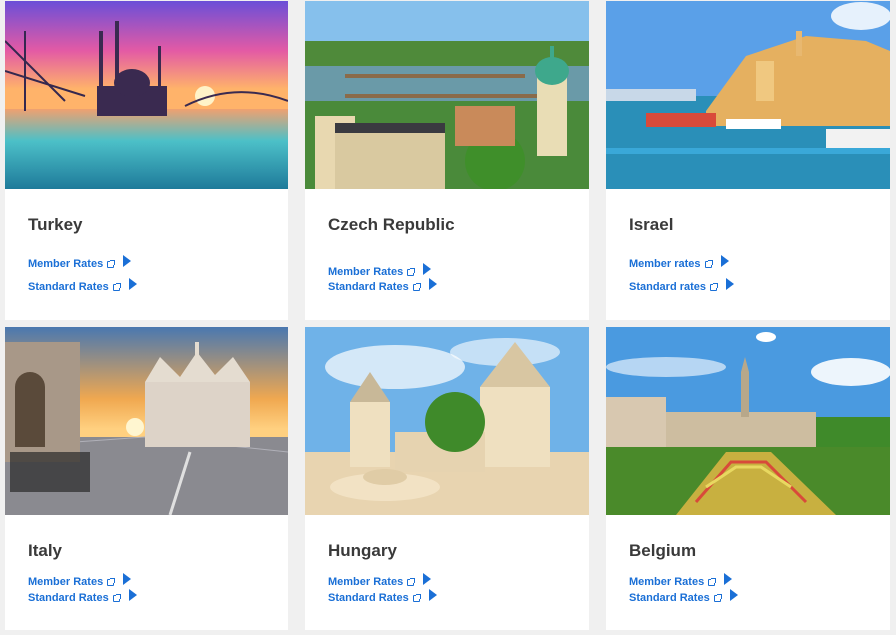  What do you see at coordinates (391, 224) in the screenshot?
I see `card-title: Czech Republic` at bounding box center [391, 224].